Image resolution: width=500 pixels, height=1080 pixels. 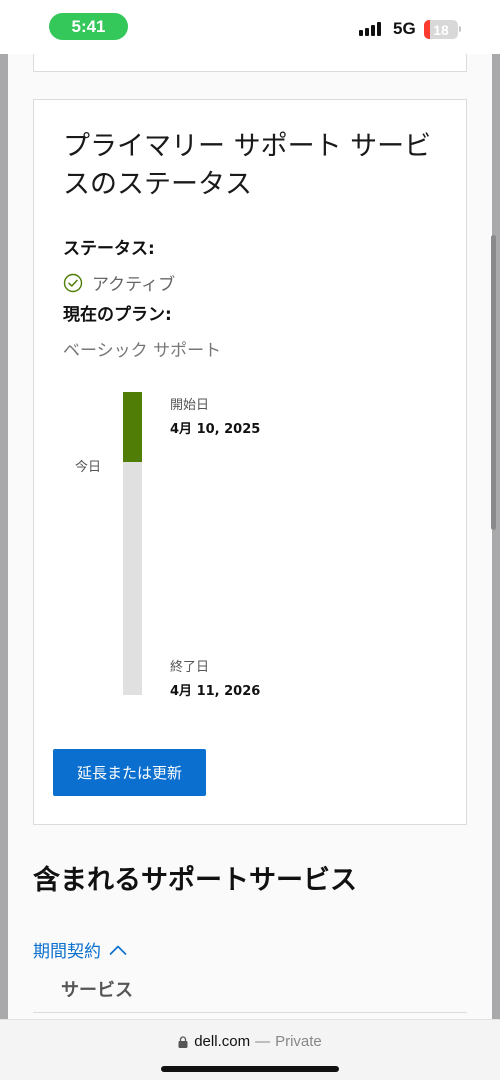 I want to click on term-contract-accordion: 期間契約, so click(x=80, y=949).